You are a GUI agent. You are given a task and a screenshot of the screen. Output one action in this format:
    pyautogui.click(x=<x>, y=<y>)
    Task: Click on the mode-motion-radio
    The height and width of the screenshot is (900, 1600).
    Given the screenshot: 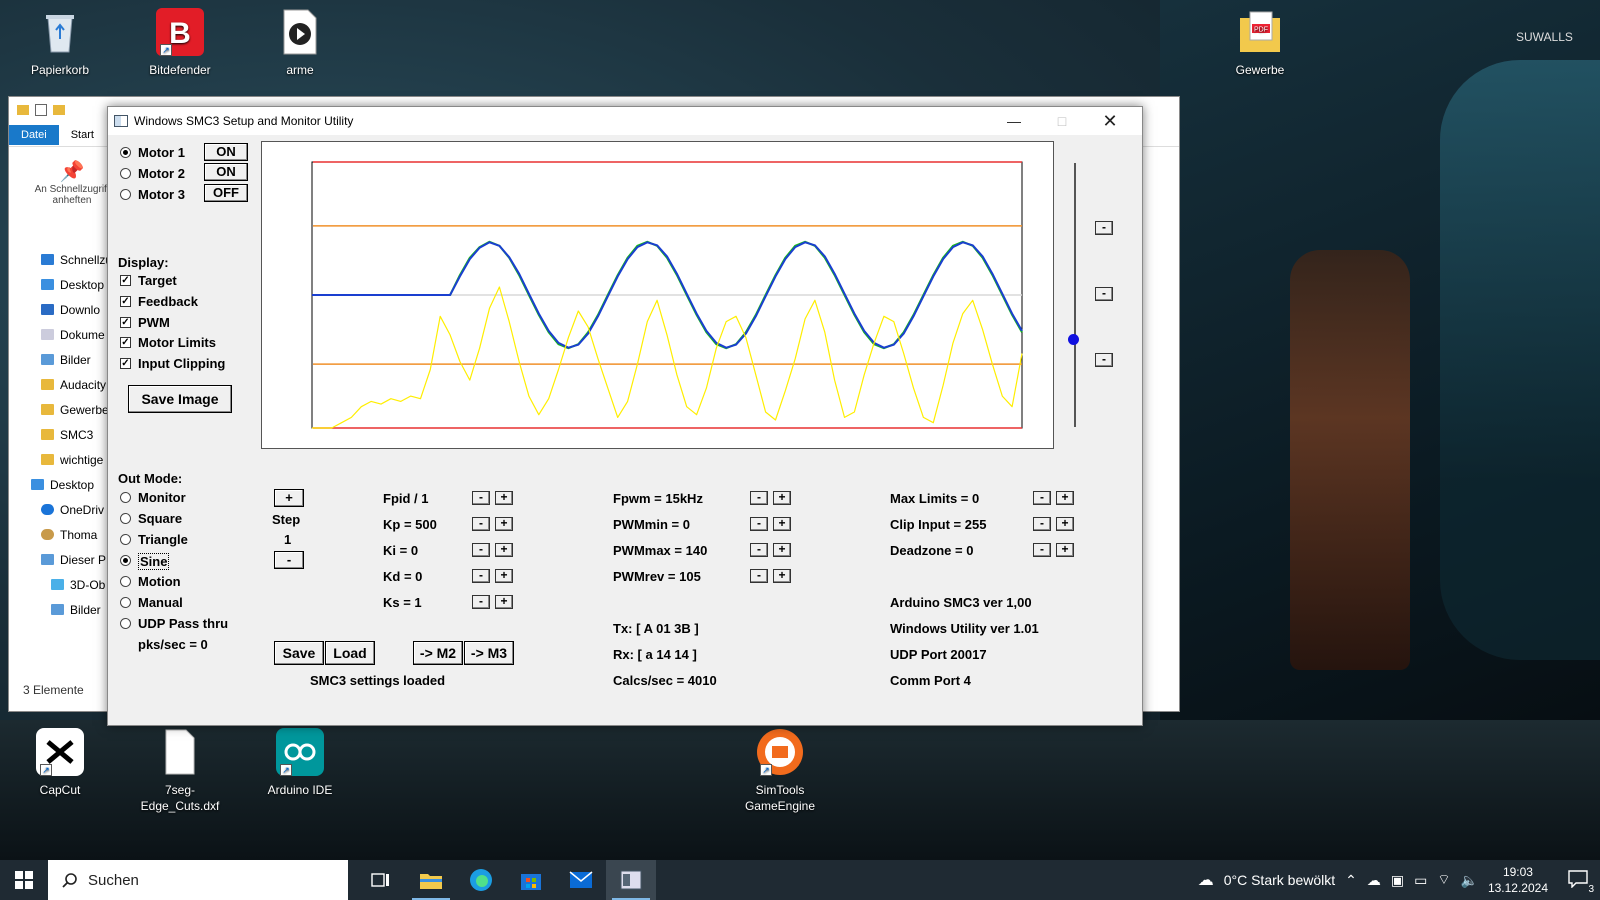 What is the action you would take?
    pyautogui.click(x=125, y=581)
    